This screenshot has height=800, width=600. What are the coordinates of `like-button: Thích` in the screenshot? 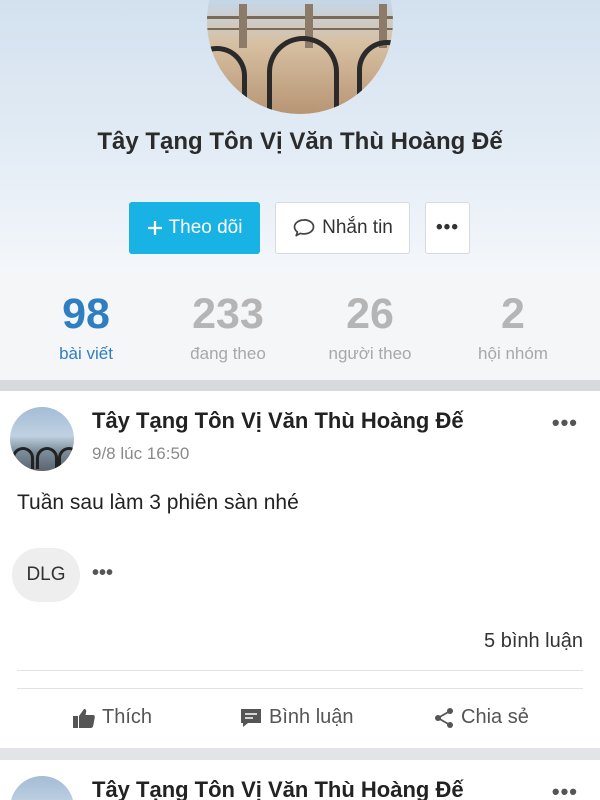 It's located at (112, 717).